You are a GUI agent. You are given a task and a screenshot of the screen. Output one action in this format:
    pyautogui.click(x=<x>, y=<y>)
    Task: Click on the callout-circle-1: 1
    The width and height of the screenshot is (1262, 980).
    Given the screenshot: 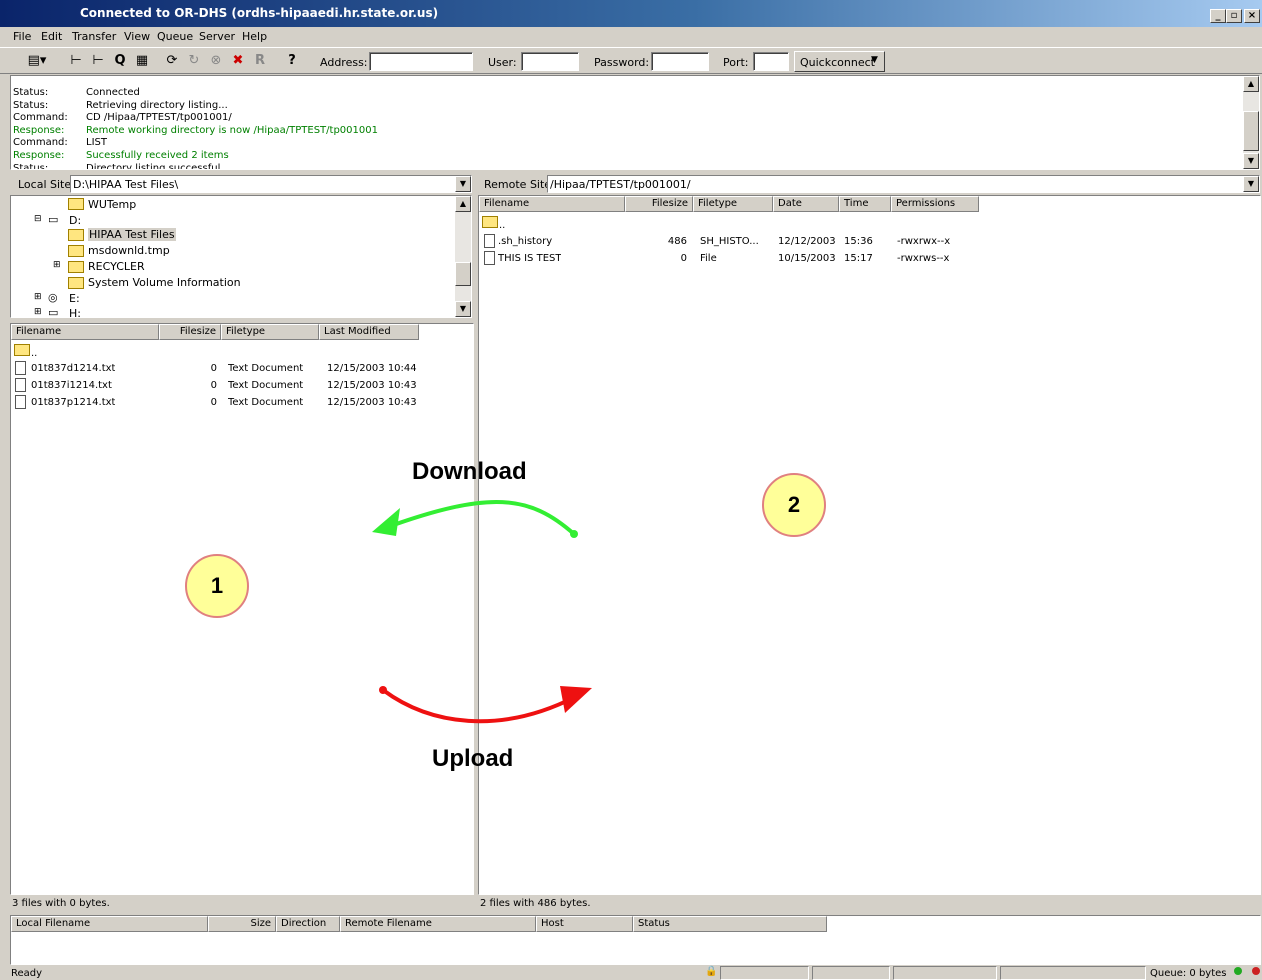 What is the action you would take?
    pyautogui.click(x=217, y=586)
    